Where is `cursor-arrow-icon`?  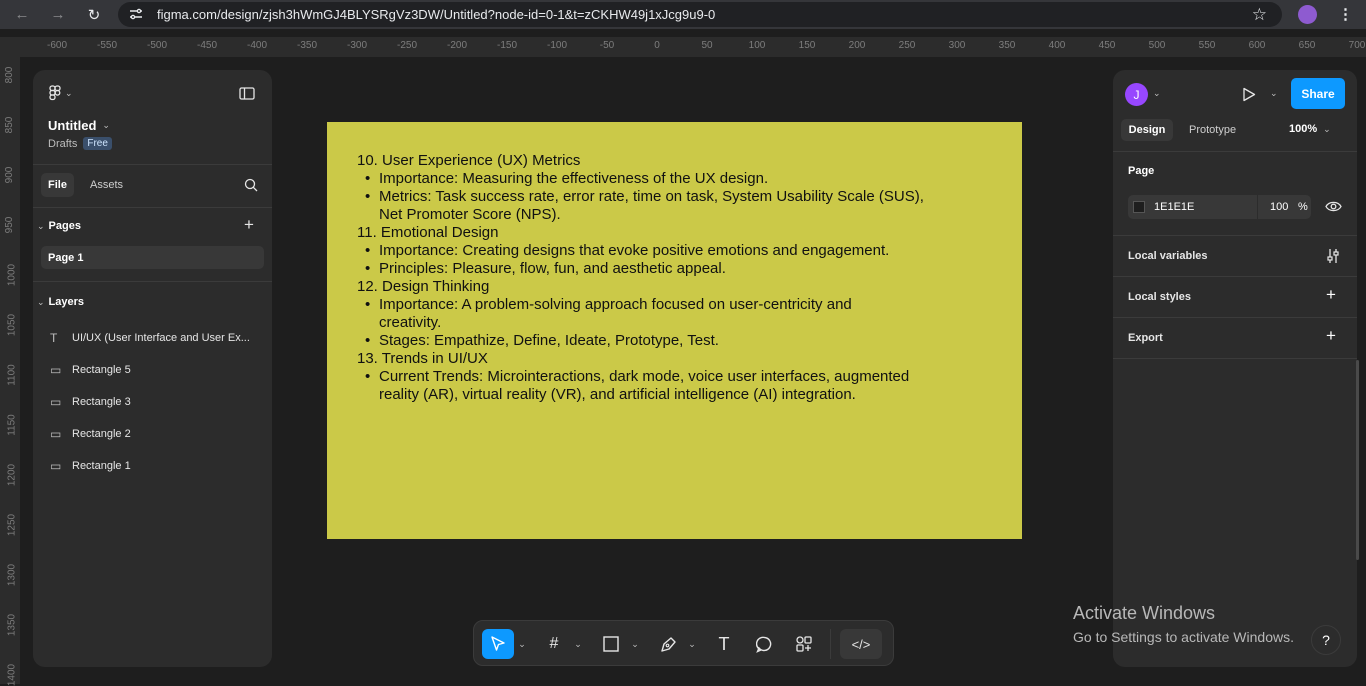 cursor-arrow-icon is located at coordinates (498, 643).